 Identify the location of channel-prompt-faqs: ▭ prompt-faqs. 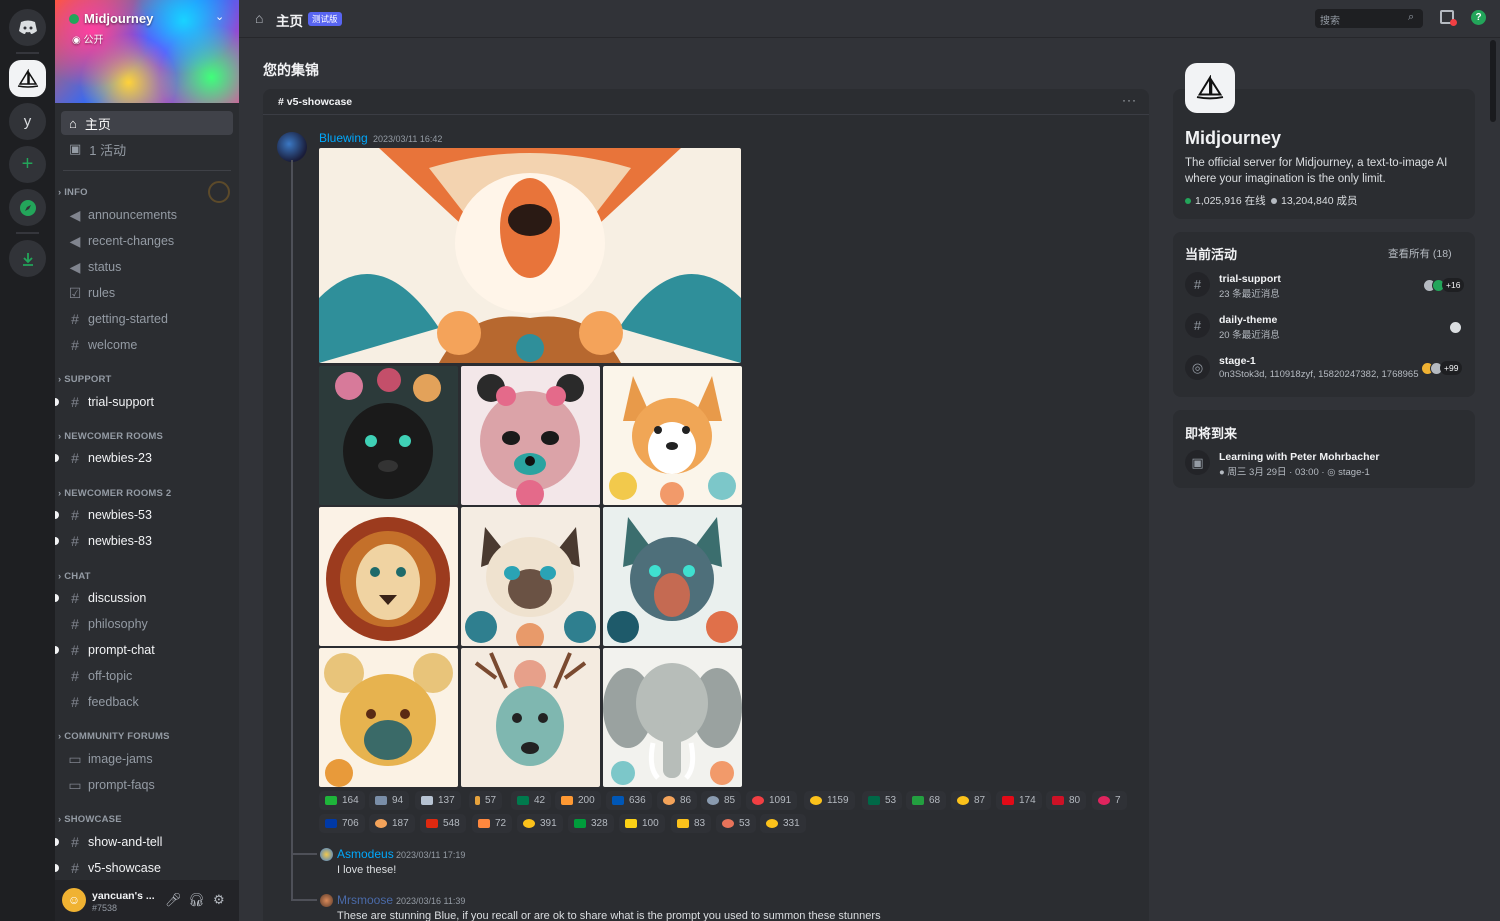
(147, 785).